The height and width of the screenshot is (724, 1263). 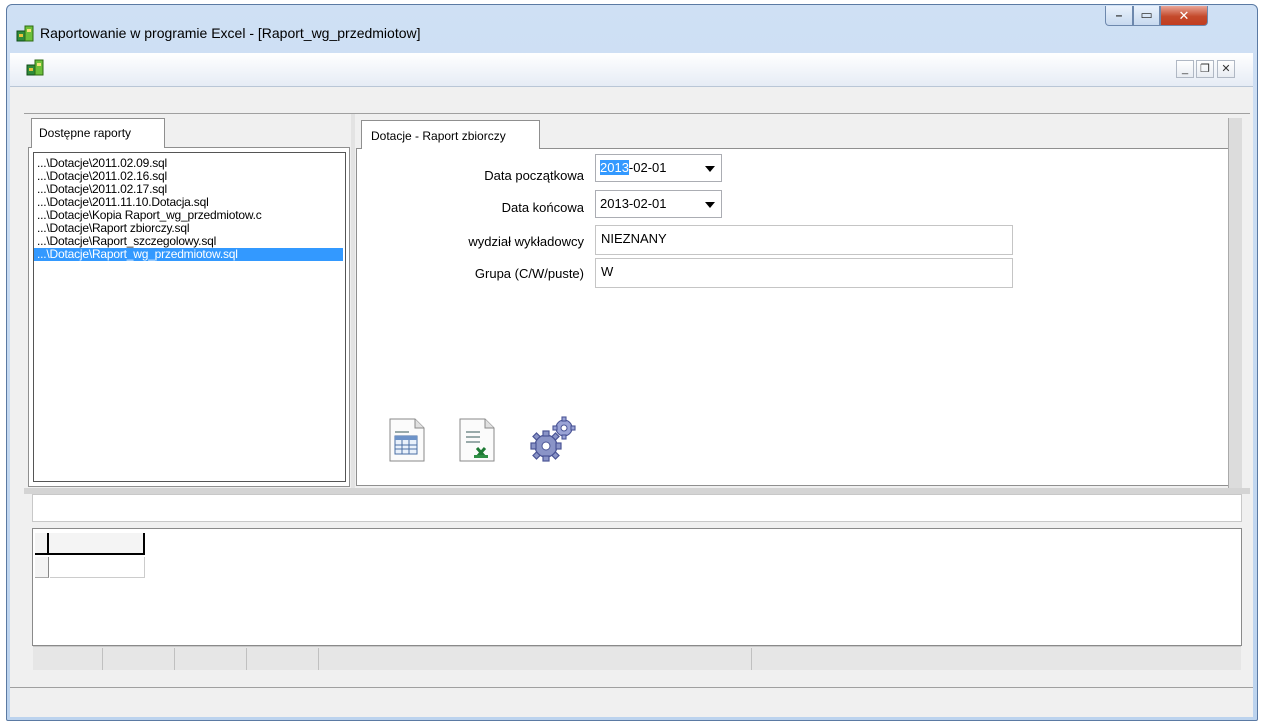 What do you see at coordinates (804, 240) in the screenshot?
I see `department-input: NIEZNANY` at bounding box center [804, 240].